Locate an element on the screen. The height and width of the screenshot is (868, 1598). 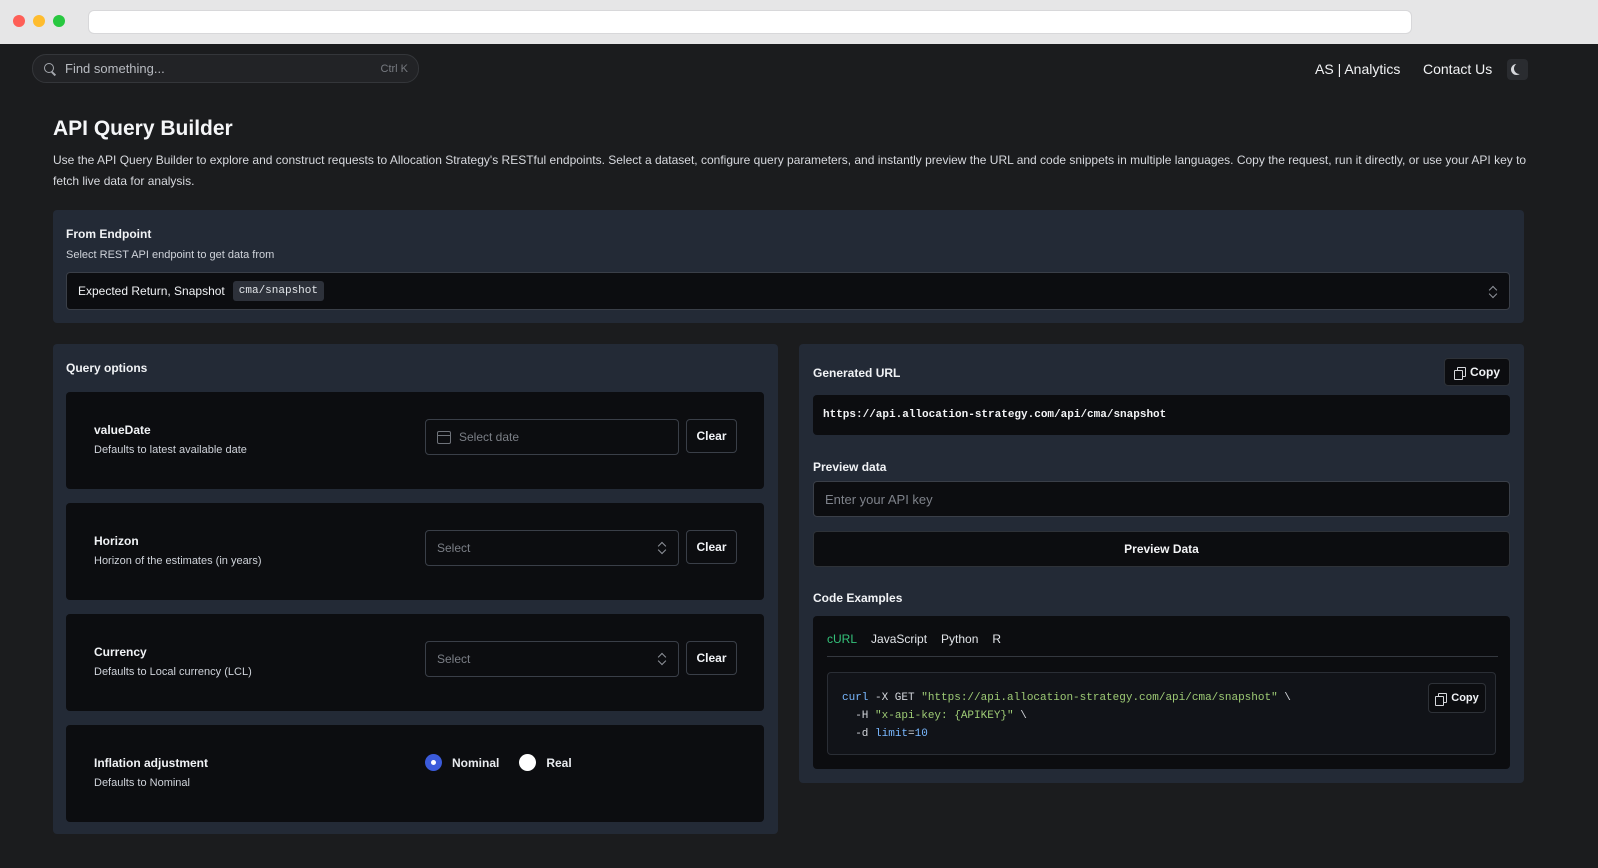
copy-url-button: Copy is located at coordinates (1477, 372).